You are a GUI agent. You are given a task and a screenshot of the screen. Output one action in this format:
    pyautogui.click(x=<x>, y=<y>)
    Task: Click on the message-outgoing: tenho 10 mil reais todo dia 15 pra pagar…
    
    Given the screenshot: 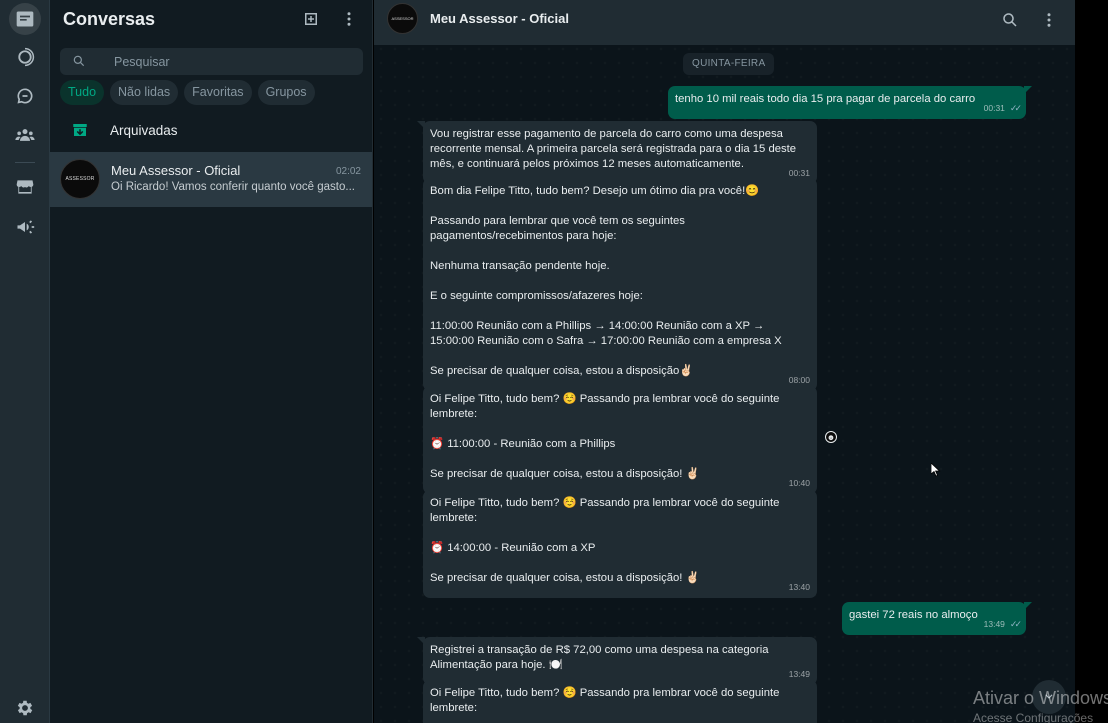 What is the action you would take?
    pyautogui.click(x=850, y=102)
    